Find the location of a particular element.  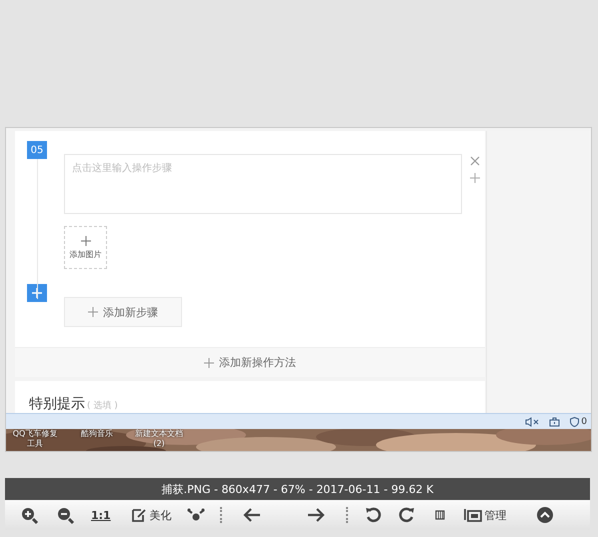

step-number: 05 is located at coordinates (37, 150).